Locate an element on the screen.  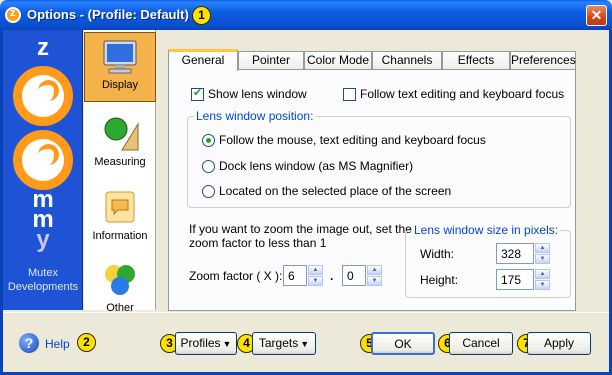
logo-letter: y is located at coordinates (43, 239).